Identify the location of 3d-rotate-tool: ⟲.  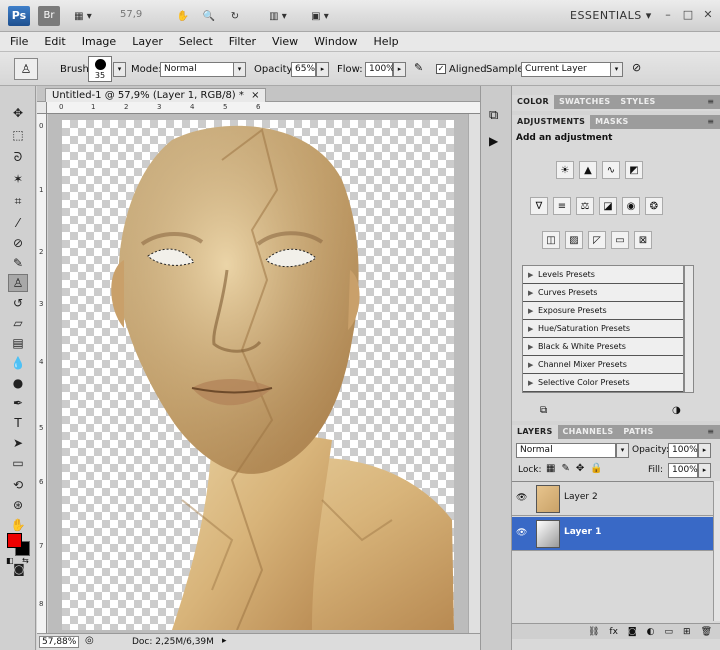
(18, 485).